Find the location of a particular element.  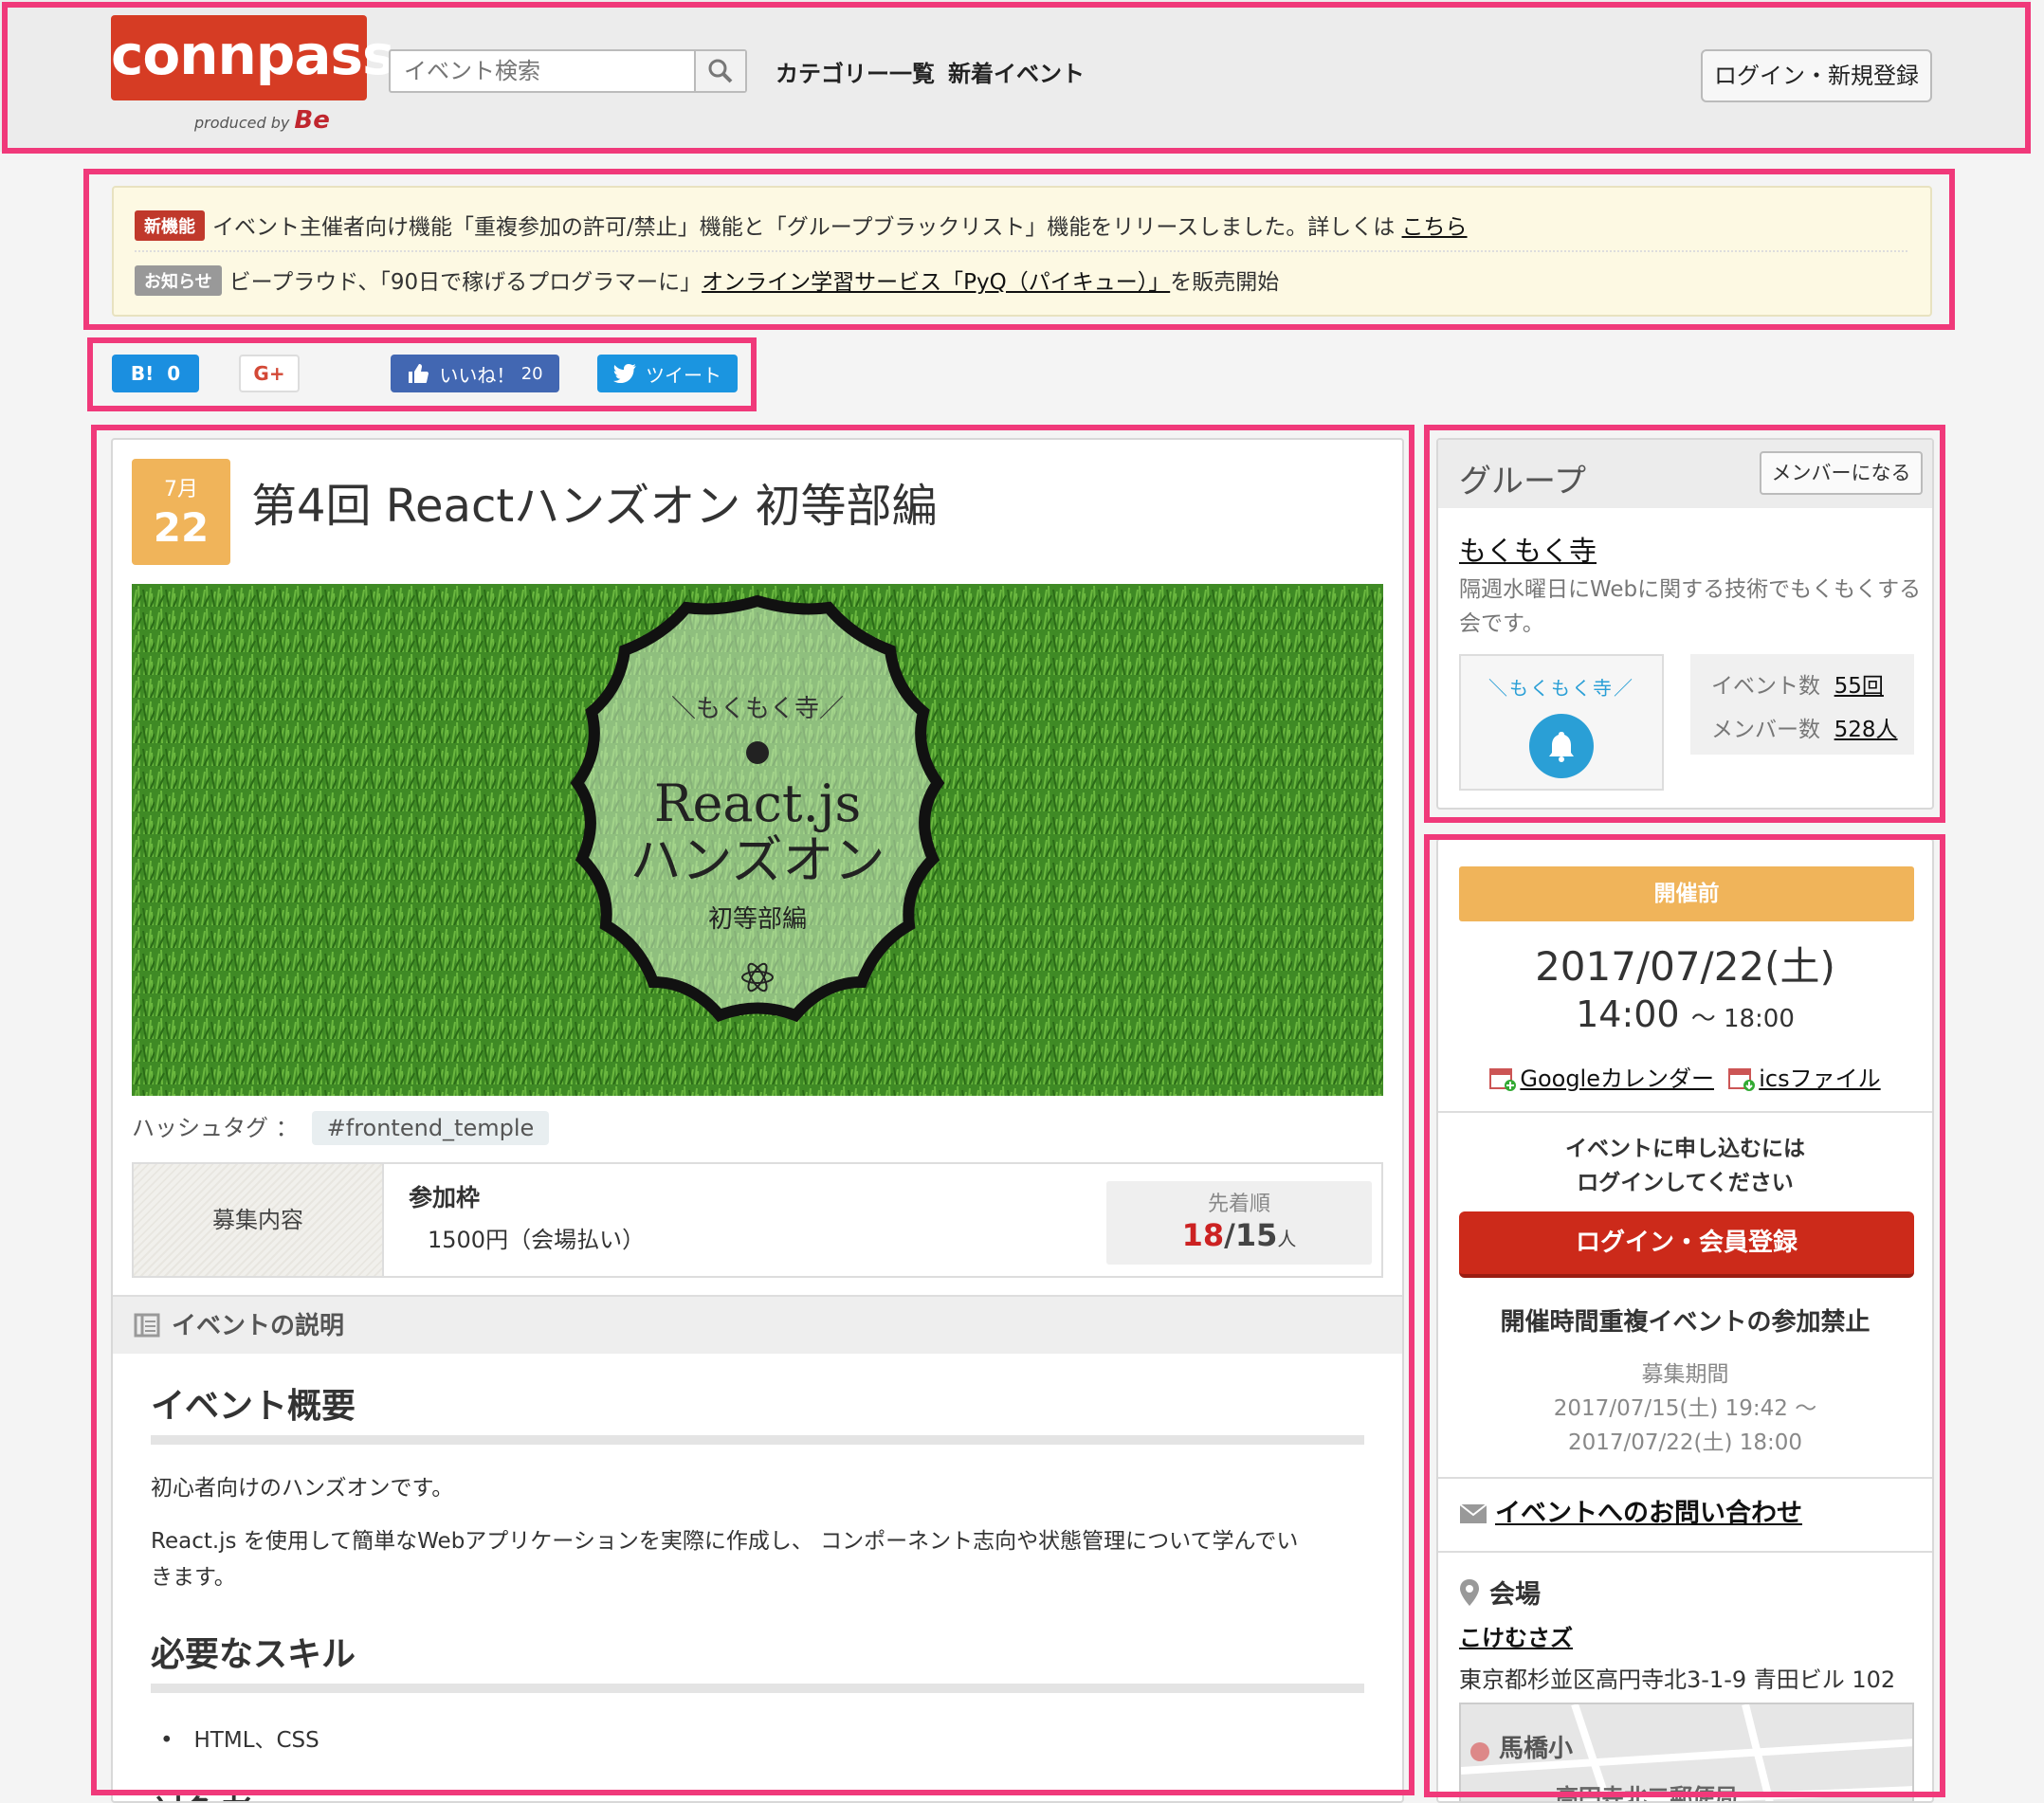

highlight-notice is located at coordinates (1019, 249).